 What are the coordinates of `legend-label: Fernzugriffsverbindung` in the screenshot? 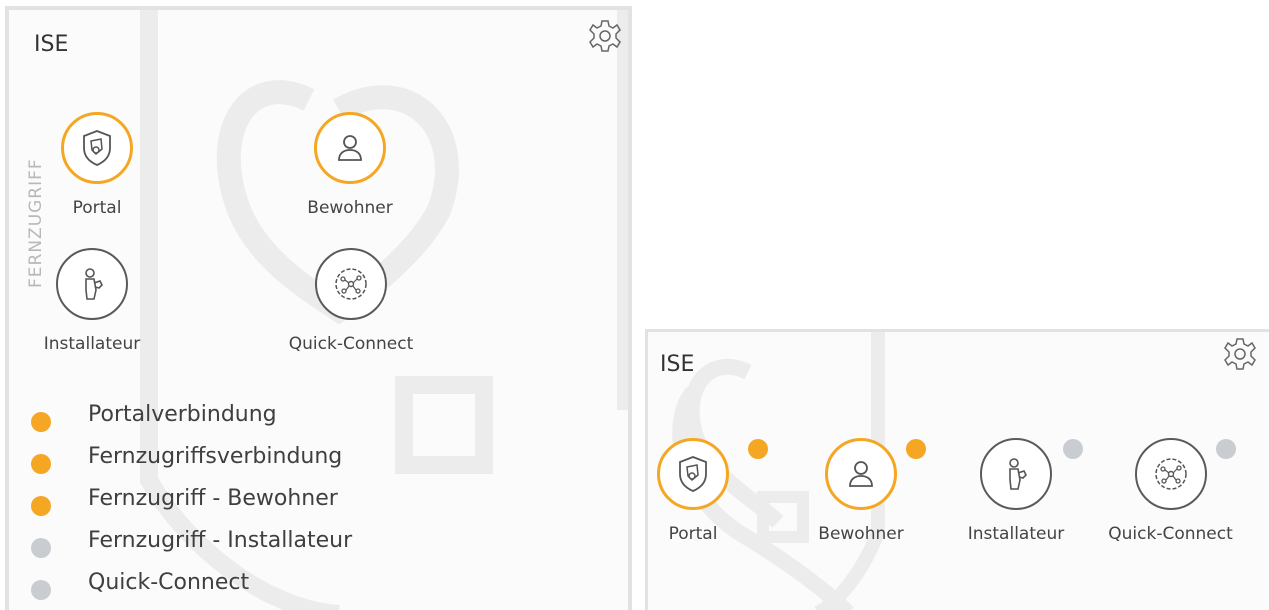 It's located at (215, 456).